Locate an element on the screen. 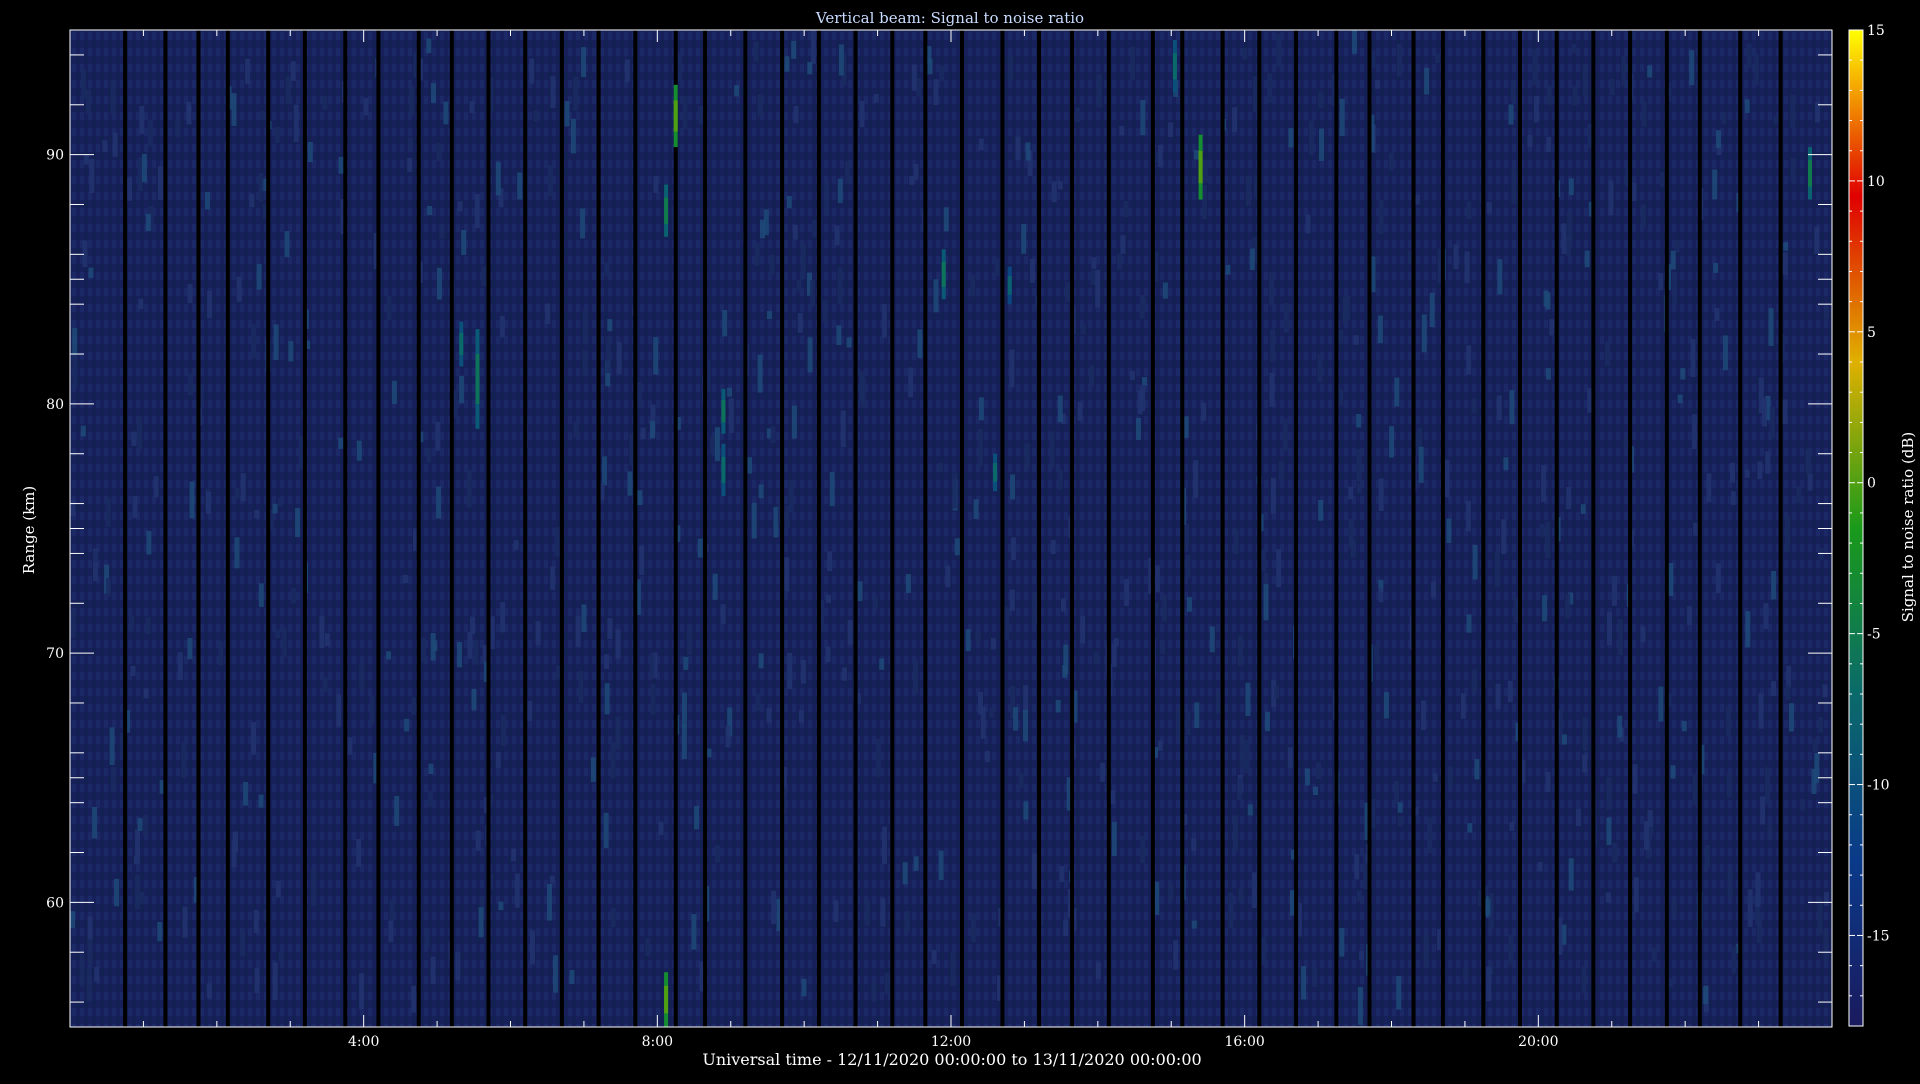  y-axis-label: Range (km) is located at coordinates (29, 530).